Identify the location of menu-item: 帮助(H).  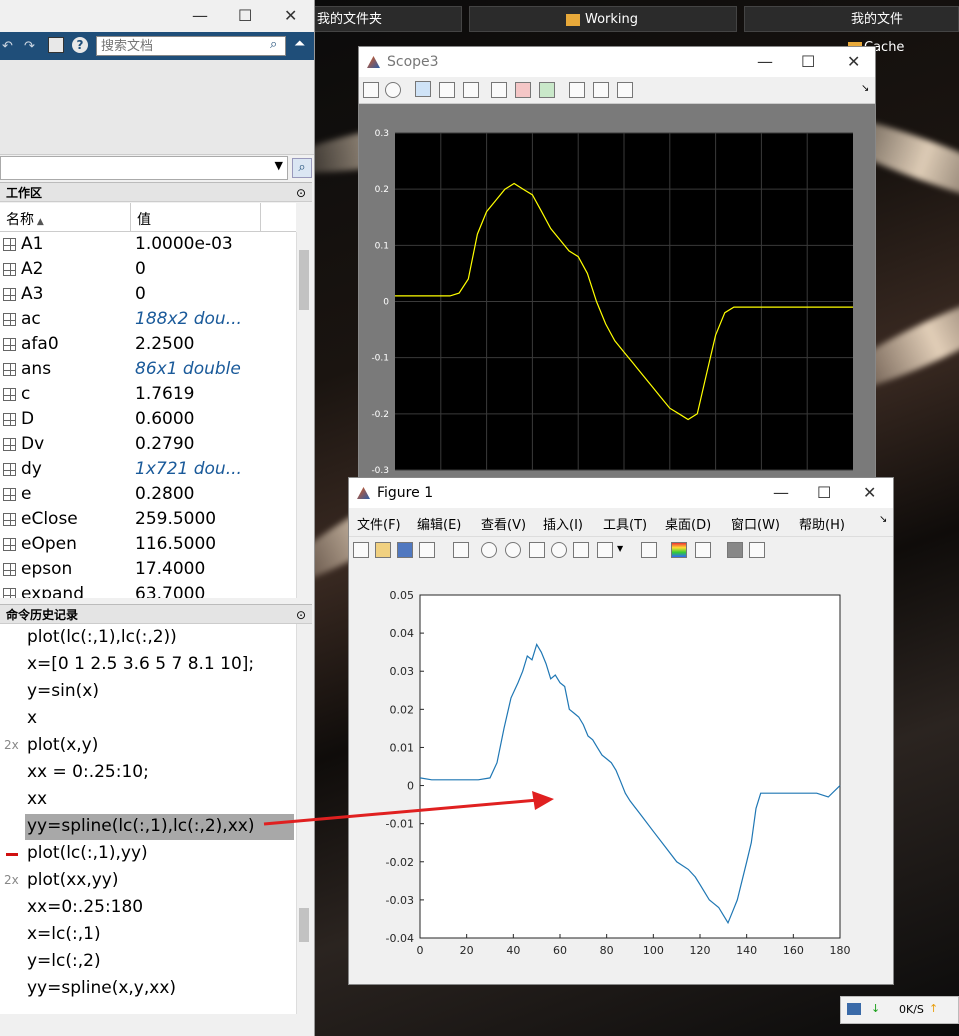
(822, 523).